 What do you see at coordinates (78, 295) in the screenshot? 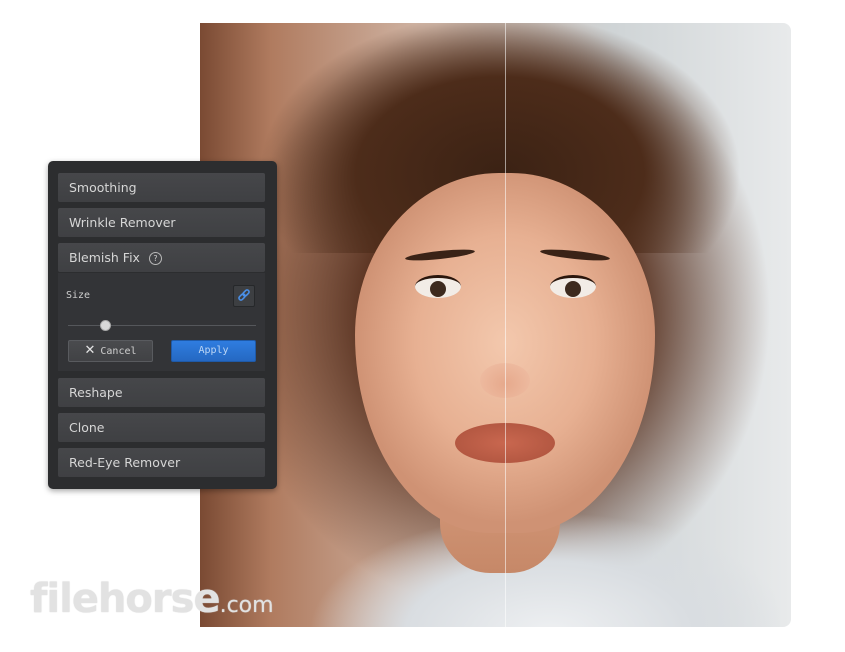
I see `size-label: Size` at bounding box center [78, 295].